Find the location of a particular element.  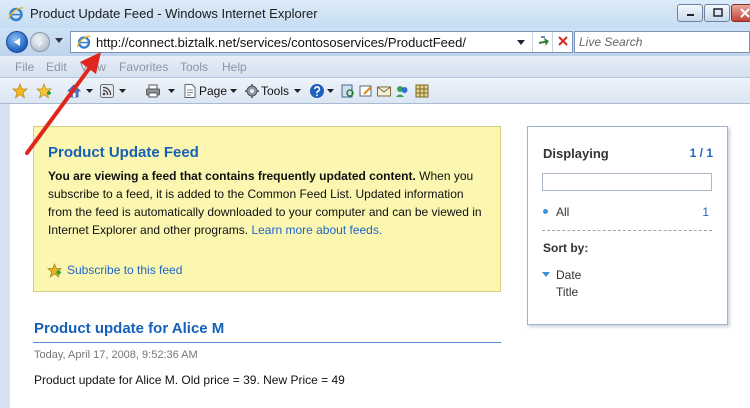

page-menu-label: Page is located at coordinates (213, 91).